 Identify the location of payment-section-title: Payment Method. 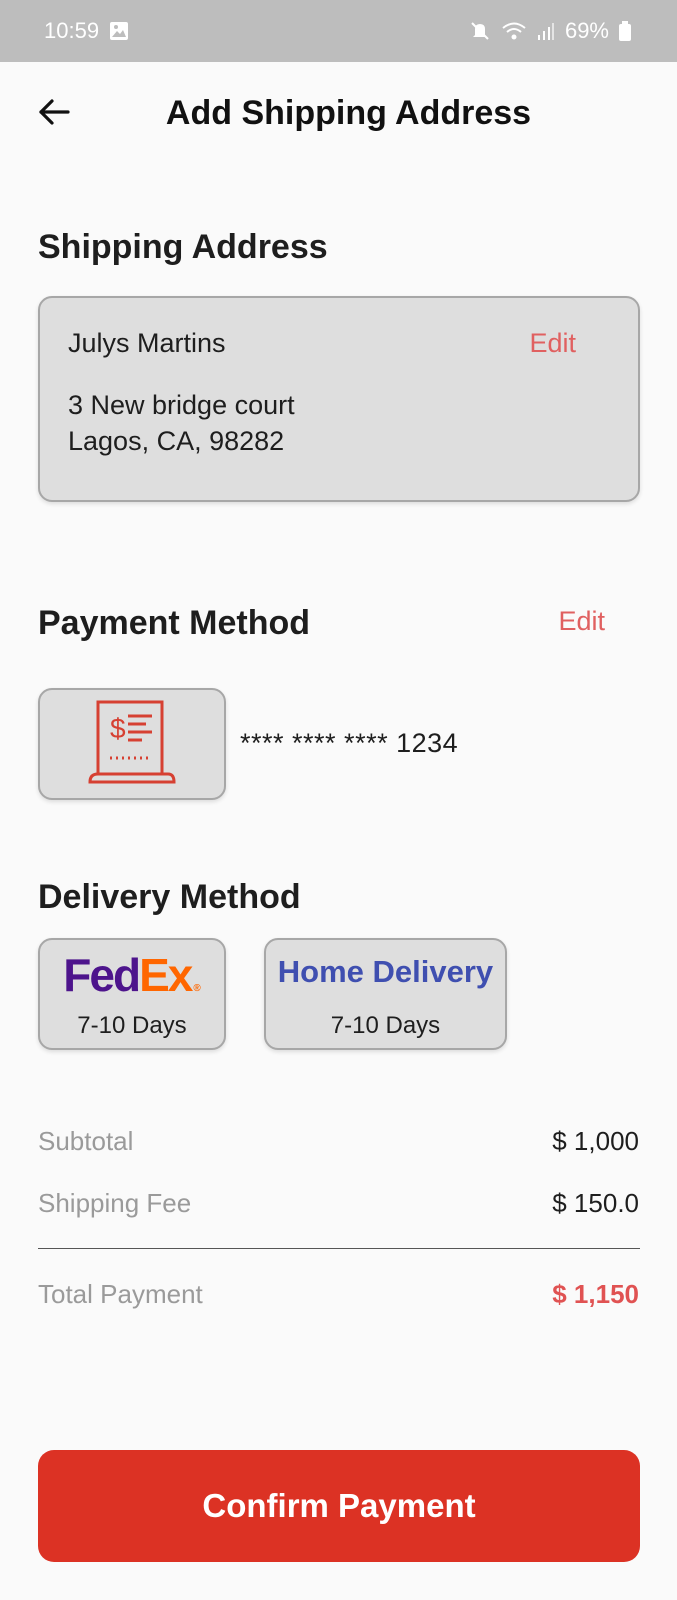
(174, 623).